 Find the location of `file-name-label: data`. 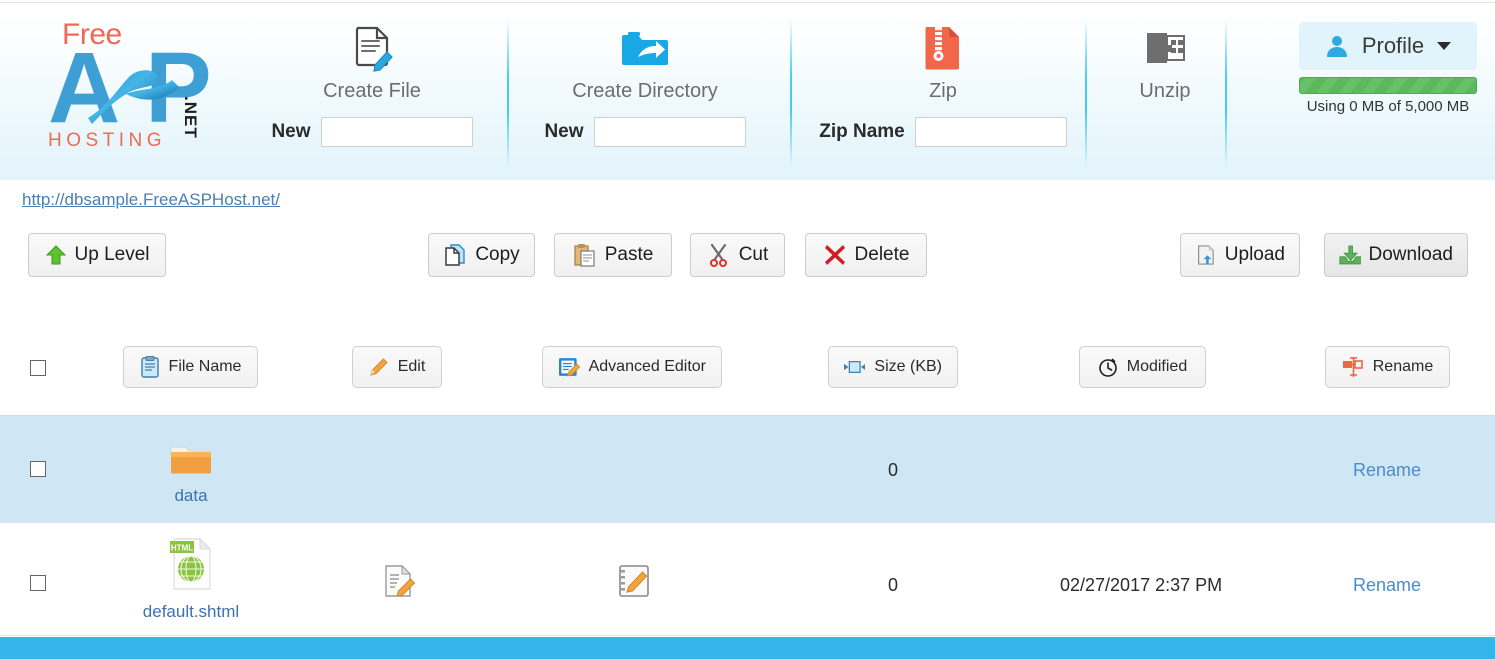

file-name-label: data is located at coordinates (191, 496).